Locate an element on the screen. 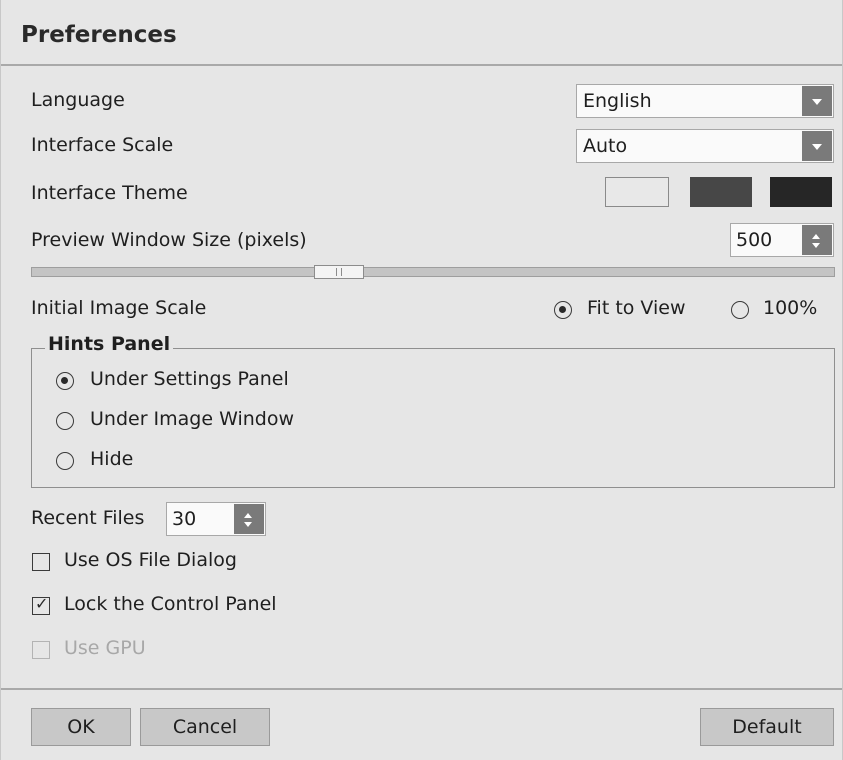  preview-window-size-value: 500 is located at coordinates (754, 240).